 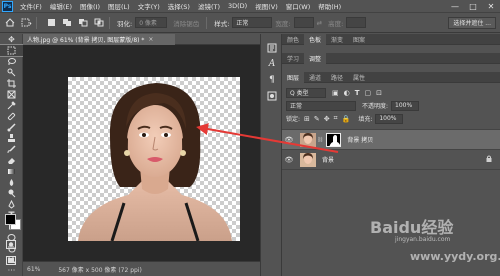 I want to click on watermark-brand: Baidu经验, so click(x=412, y=227).